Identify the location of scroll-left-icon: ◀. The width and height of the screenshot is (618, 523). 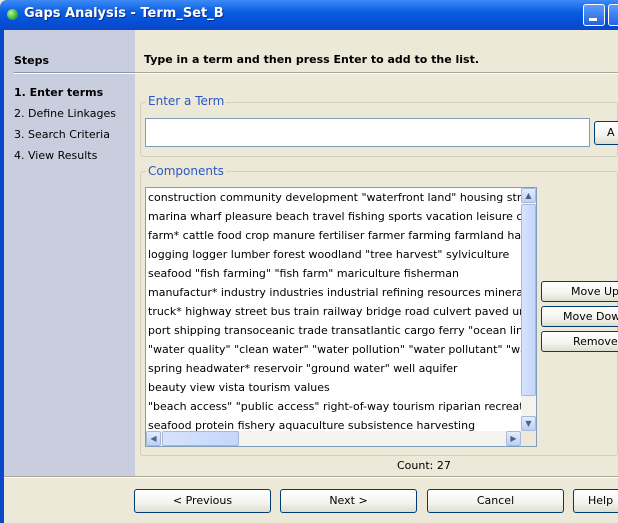
(153, 438).